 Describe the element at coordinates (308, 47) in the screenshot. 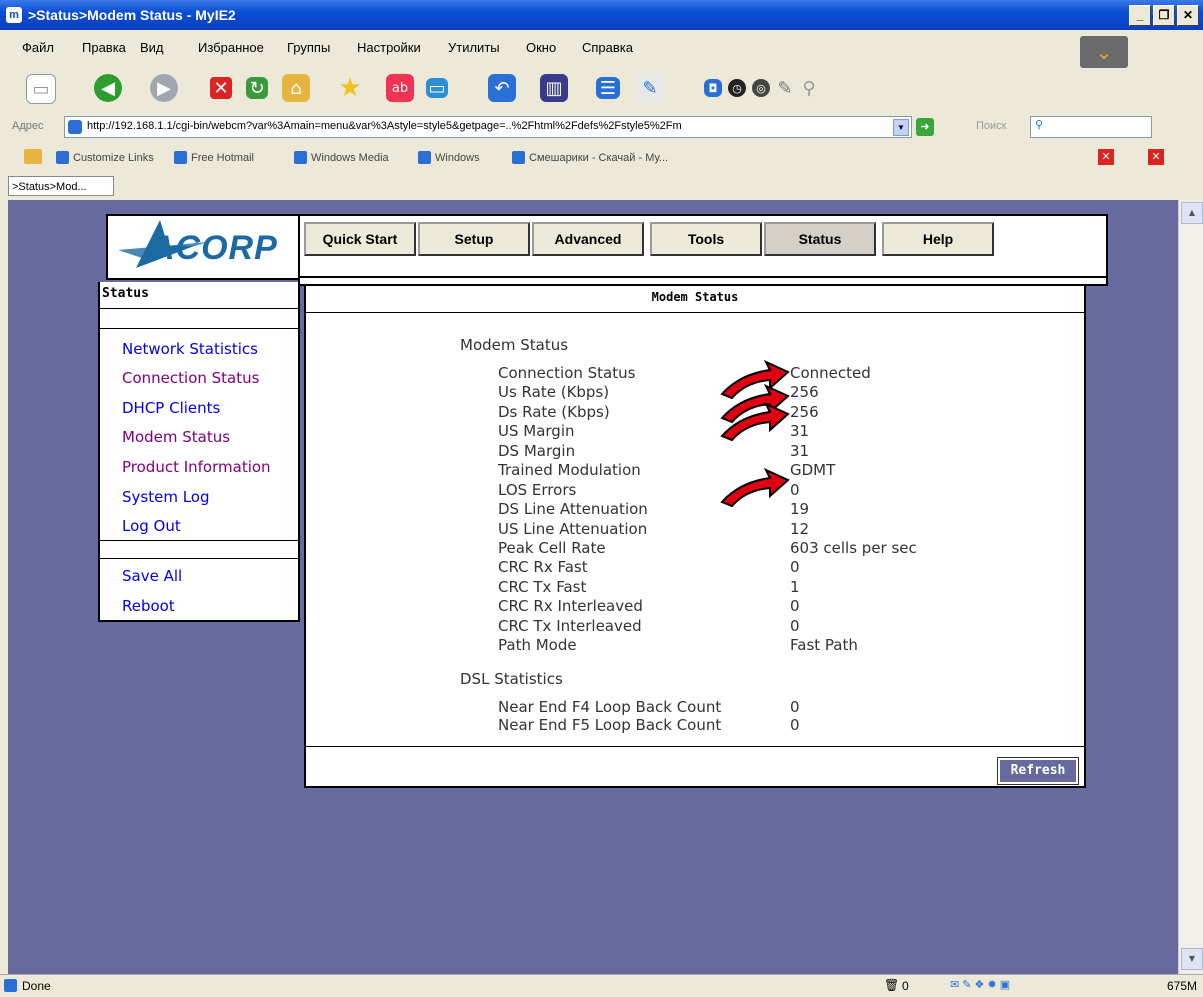

I see `menu-groups: Группы` at that location.